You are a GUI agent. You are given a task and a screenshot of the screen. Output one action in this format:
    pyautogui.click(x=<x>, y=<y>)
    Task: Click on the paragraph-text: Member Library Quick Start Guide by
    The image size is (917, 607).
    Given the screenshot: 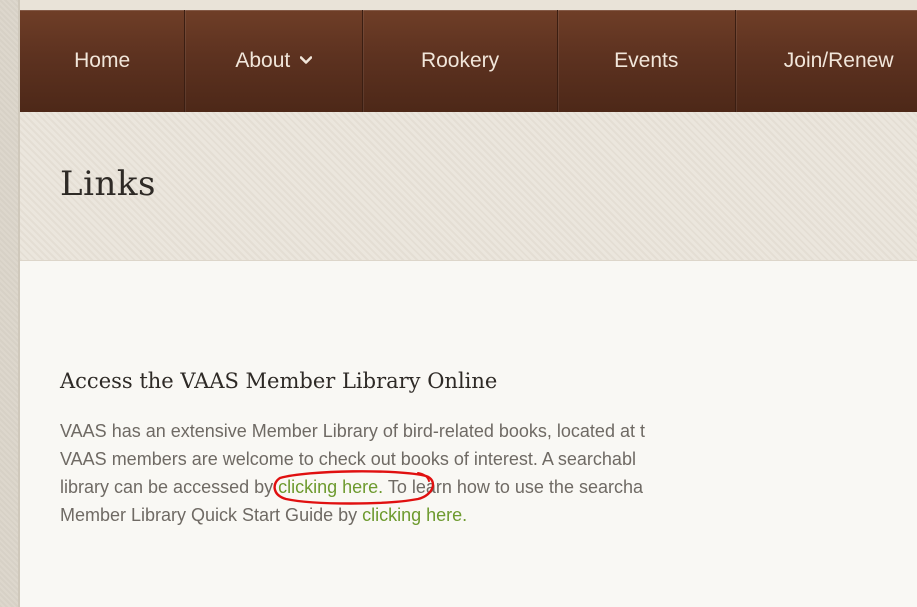 What is the action you would take?
    pyautogui.click(x=211, y=515)
    